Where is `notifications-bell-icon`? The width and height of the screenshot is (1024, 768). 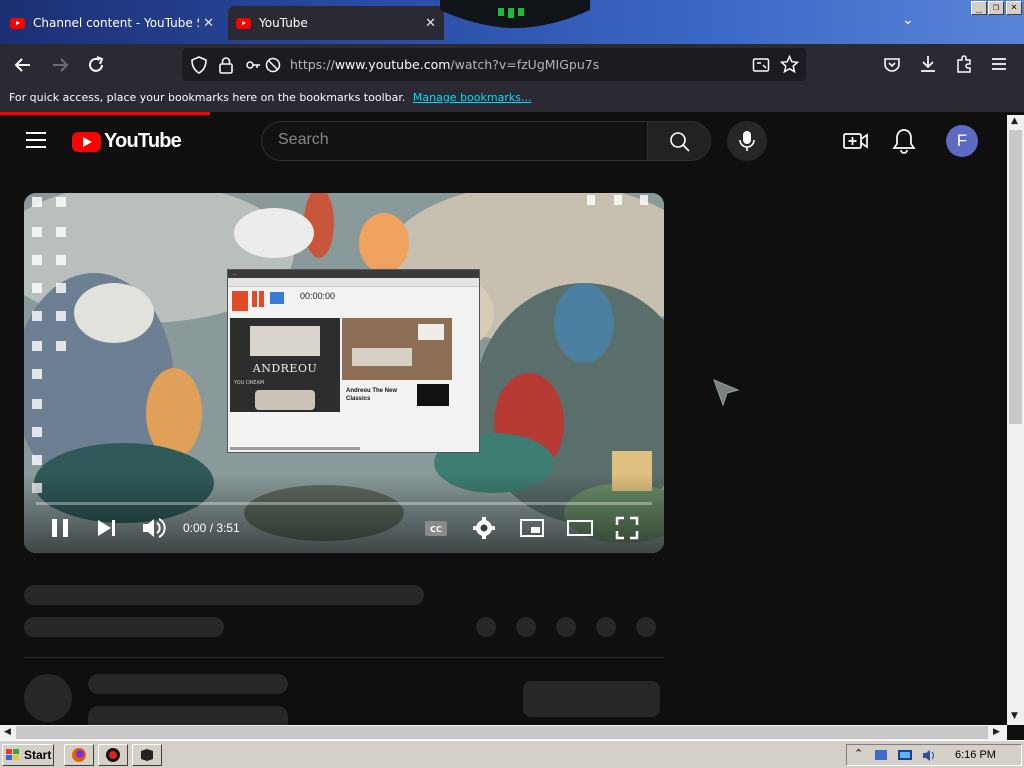 notifications-bell-icon is located at coordinates (904, 141).